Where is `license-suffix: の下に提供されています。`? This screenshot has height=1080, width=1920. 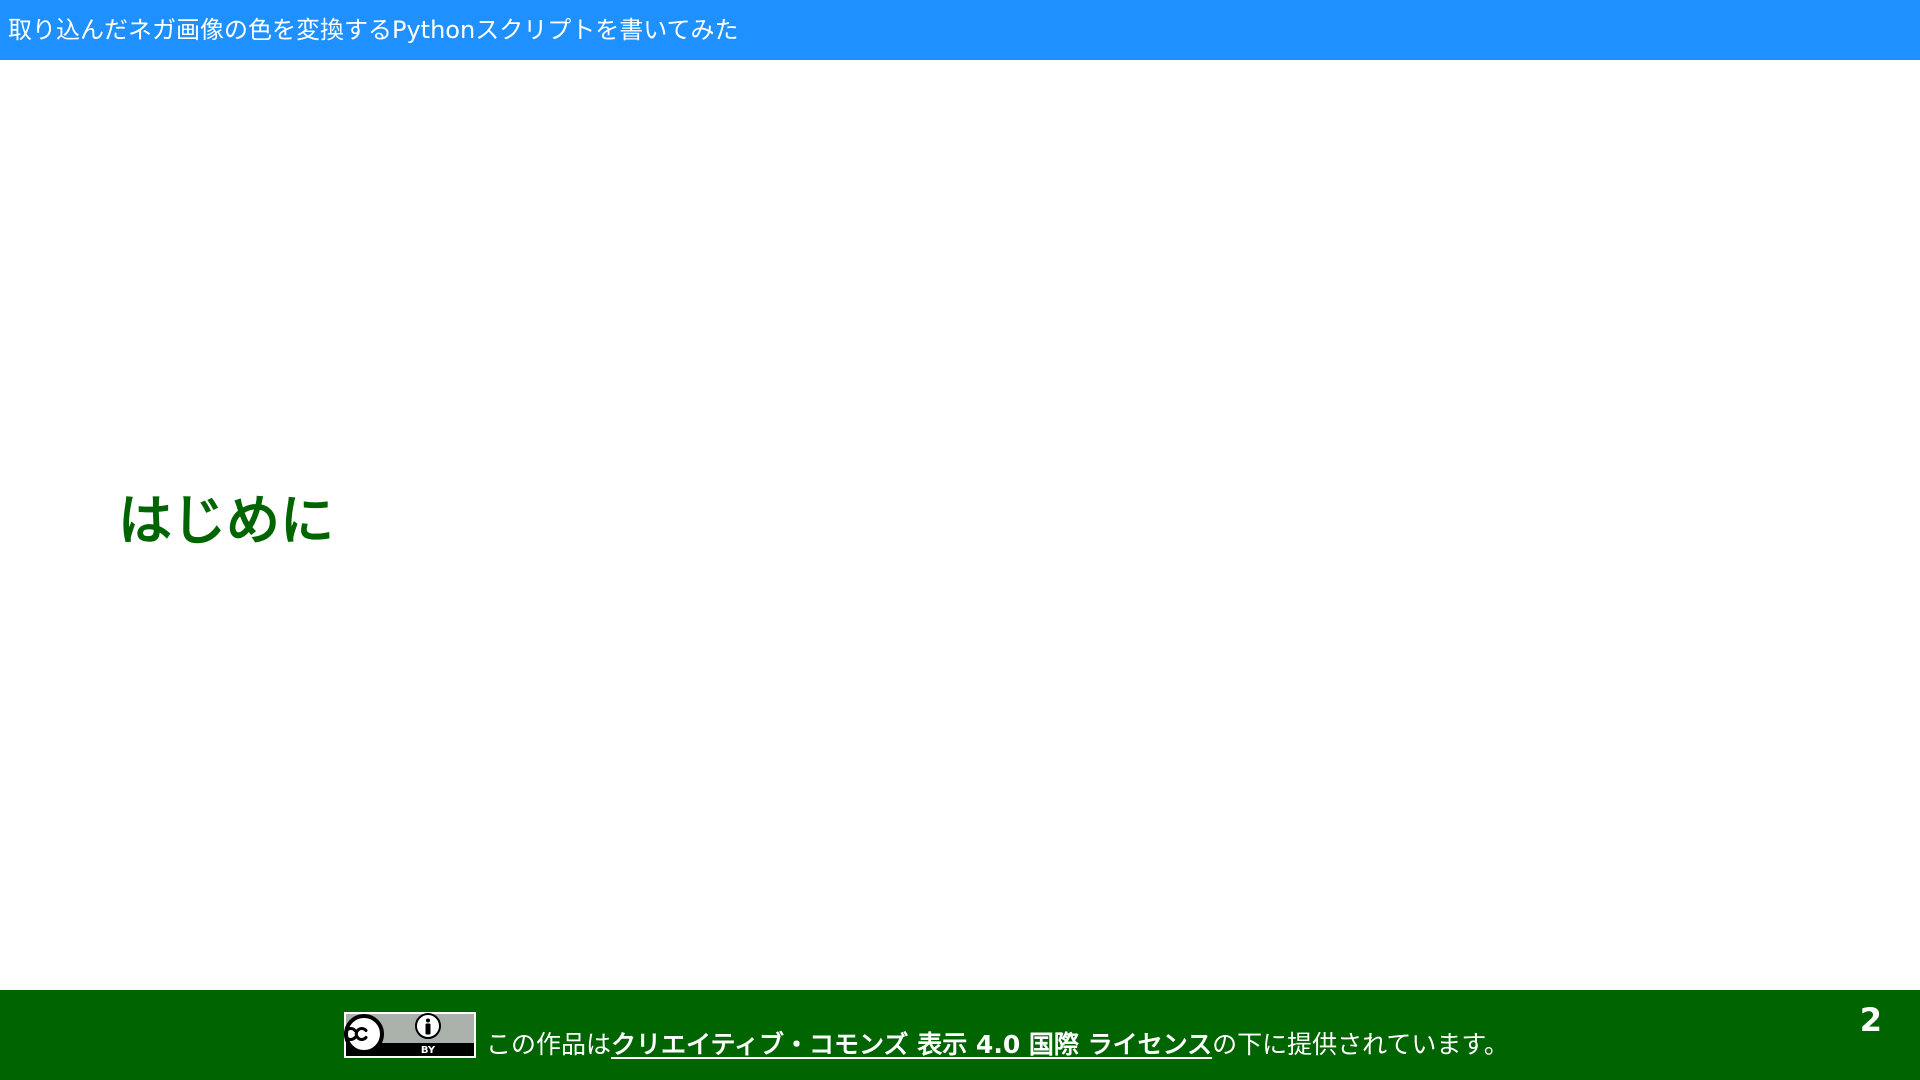
license-suffix: の下に提供されています。 is located at coordinates (1360, 1044).